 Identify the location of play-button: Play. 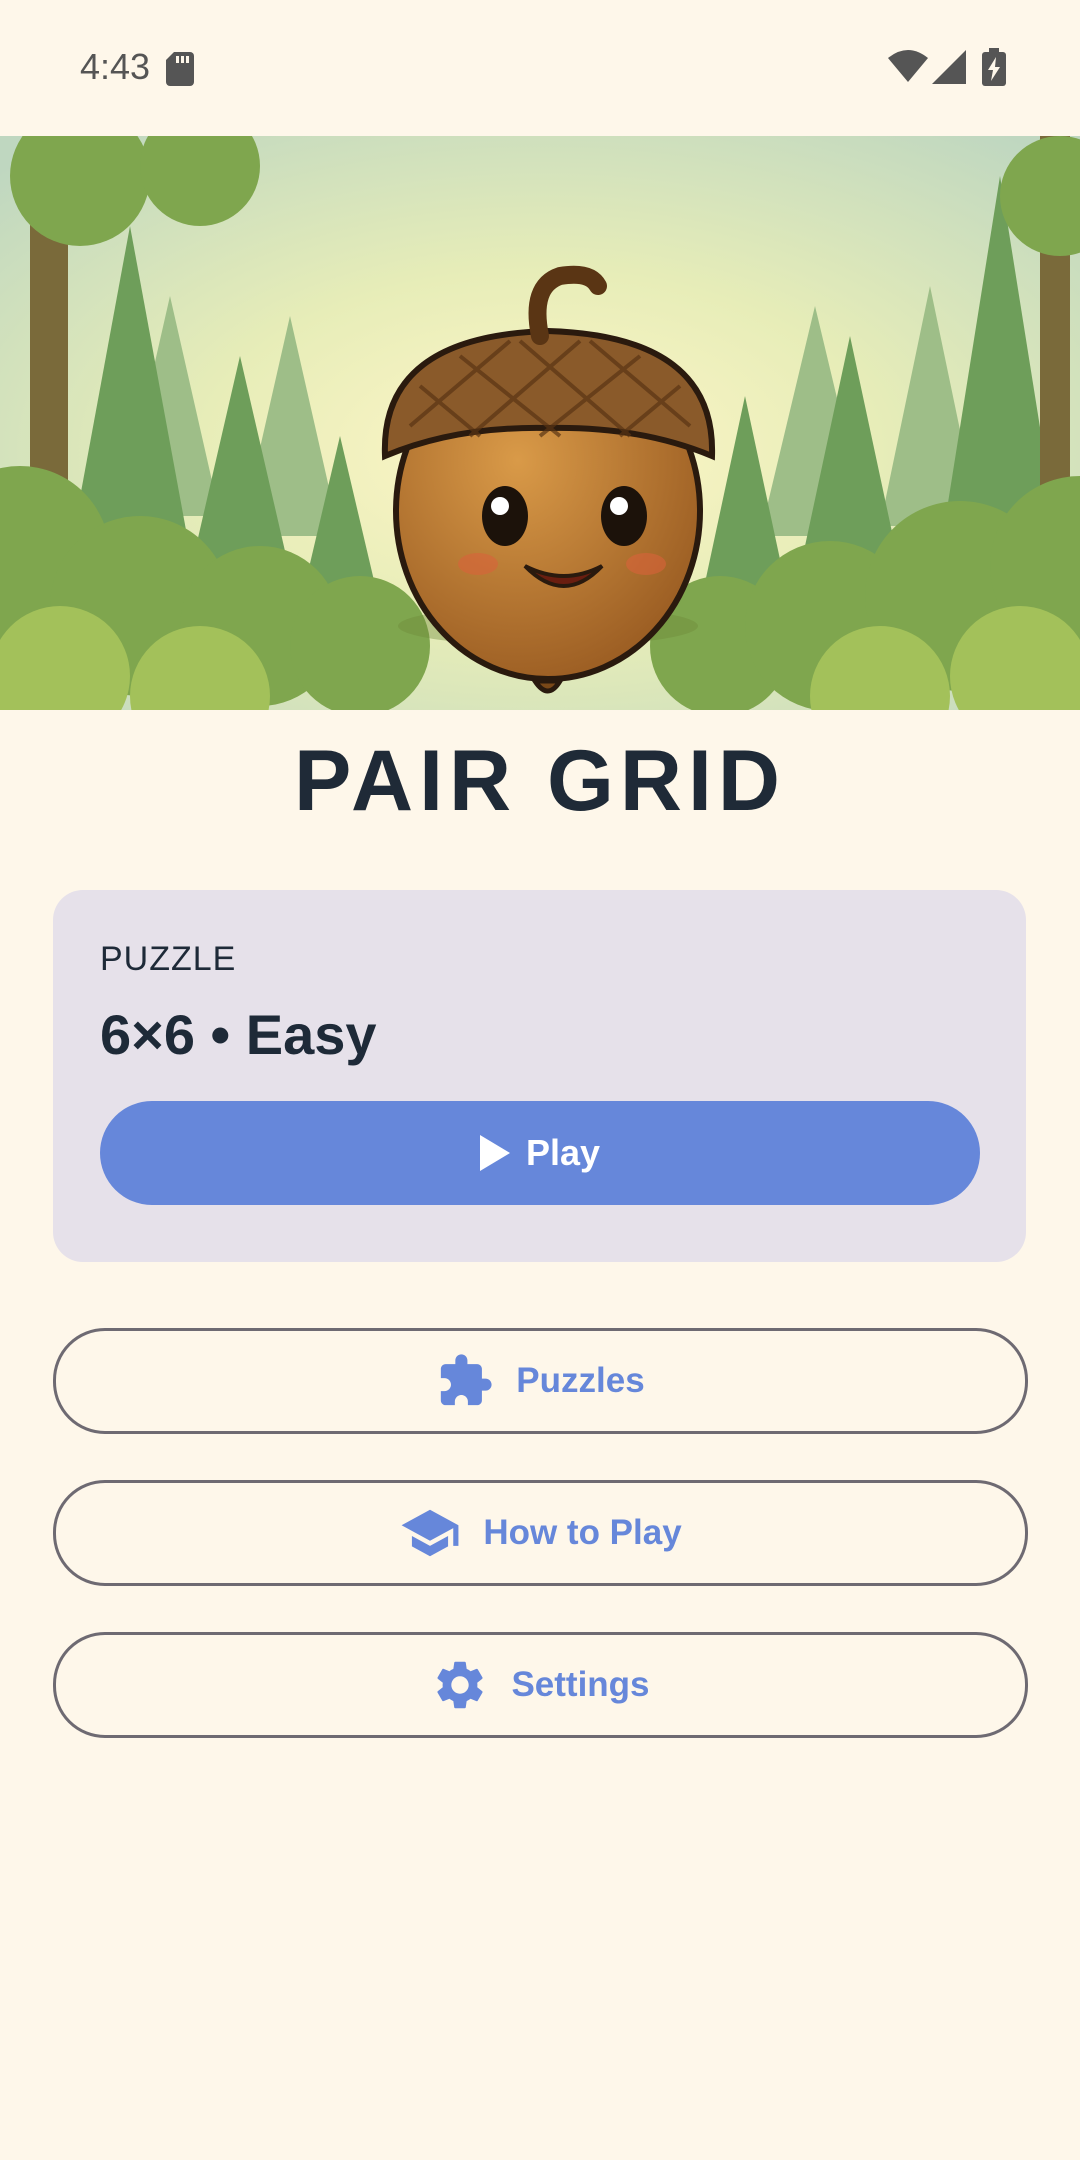
(540, 1153).